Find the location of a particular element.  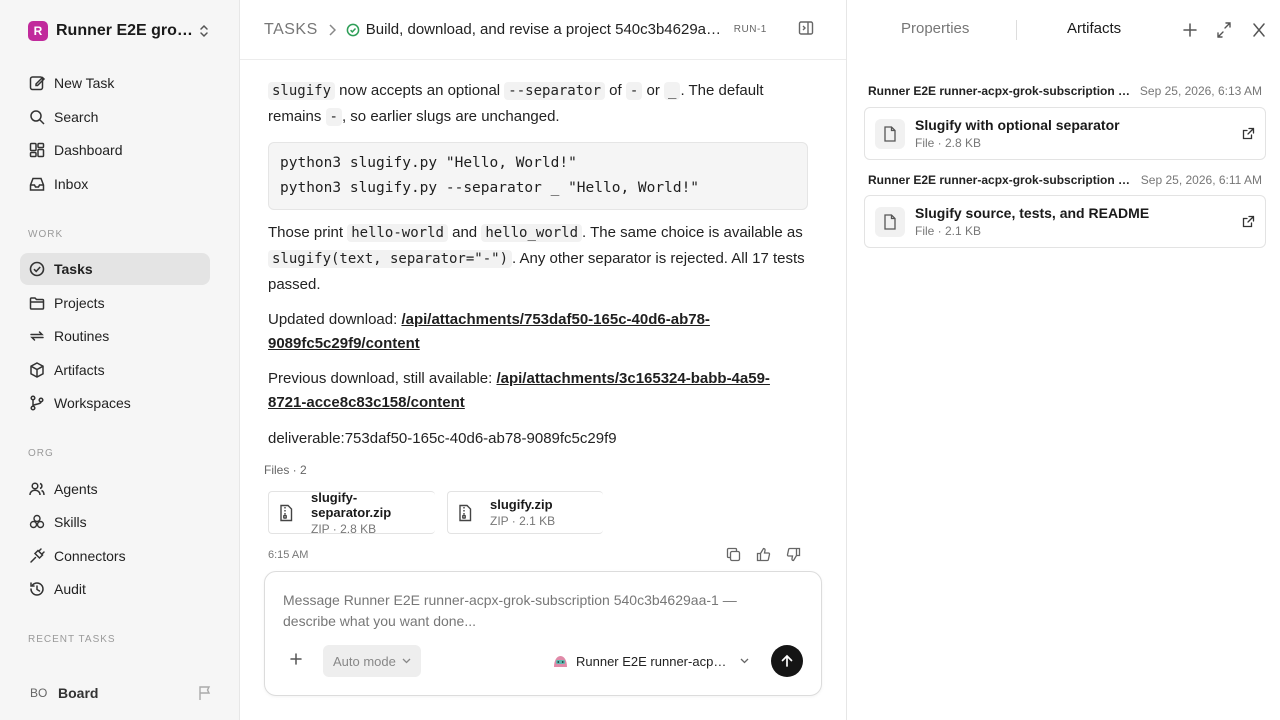

expand-icon is located at coordinates (1224, 30).